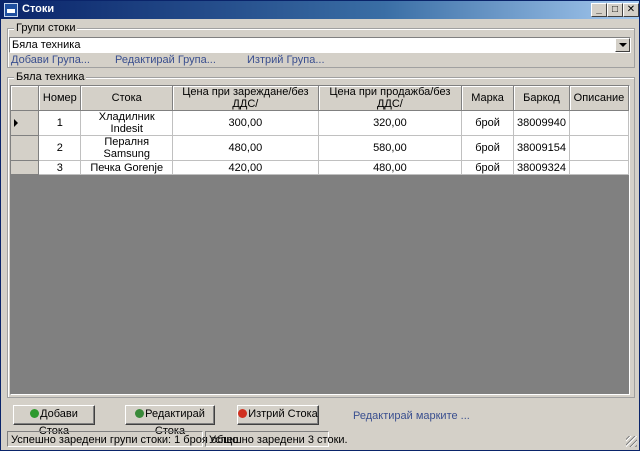 The image size is (640, 451). Describe the element at coordinates (140, 413) in the screenshot. I see `edit-icon` at that location.